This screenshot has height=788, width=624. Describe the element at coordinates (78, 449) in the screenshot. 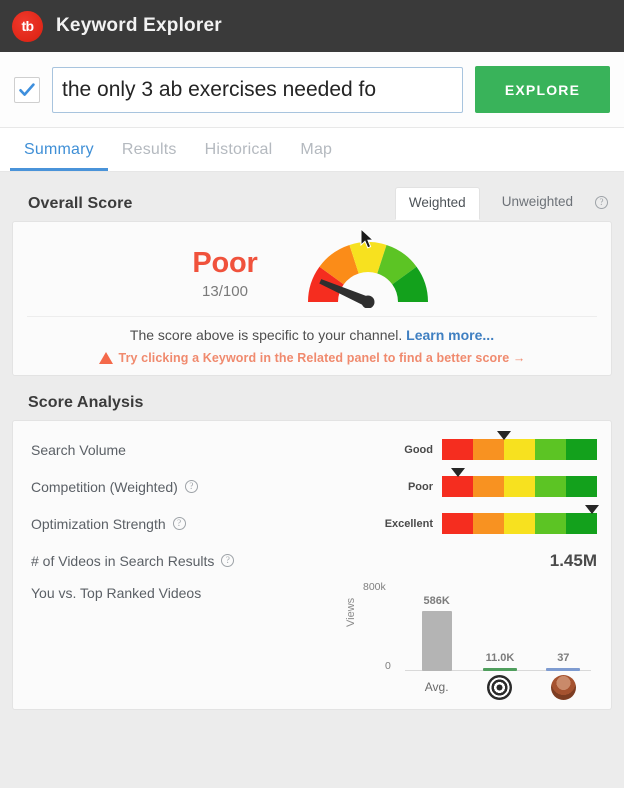

I see `row-label-search-volume: Search Volume` at that location.